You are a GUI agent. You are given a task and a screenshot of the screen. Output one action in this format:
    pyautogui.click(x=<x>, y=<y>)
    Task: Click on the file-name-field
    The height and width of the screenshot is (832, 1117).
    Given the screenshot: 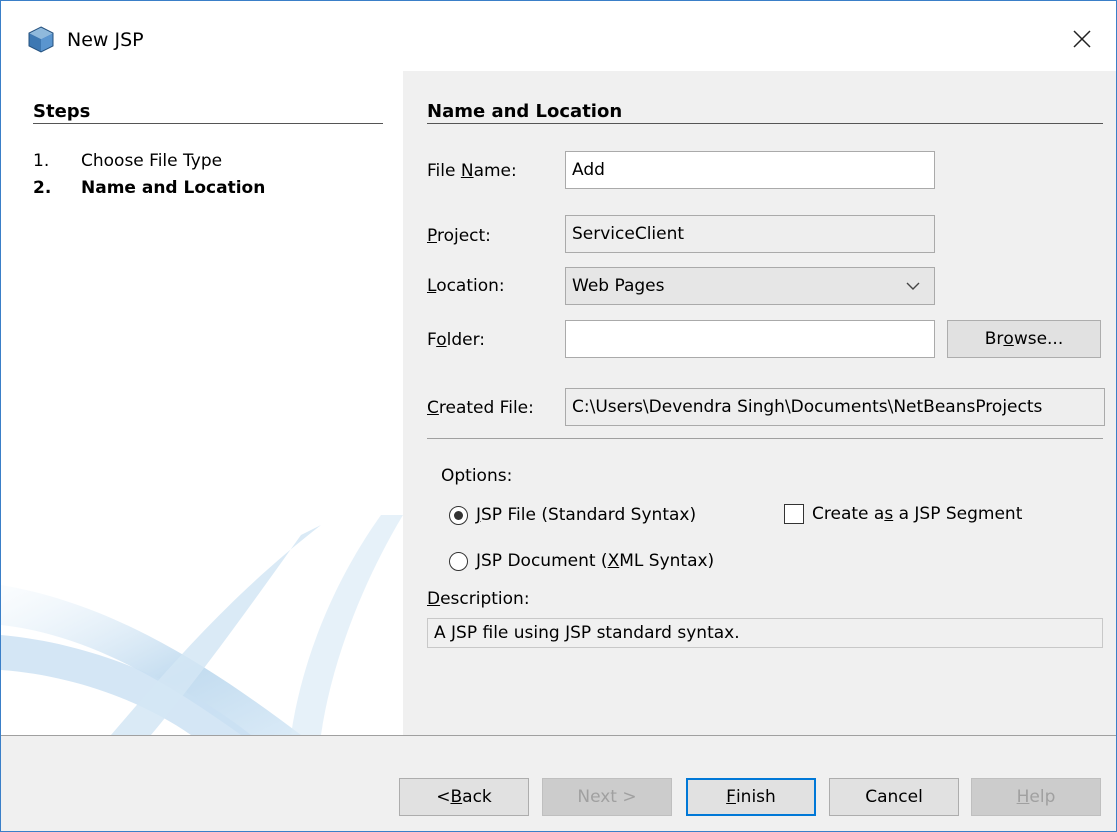 What is the action you would take?
    pyautogui.click(x=750, y=170)
    